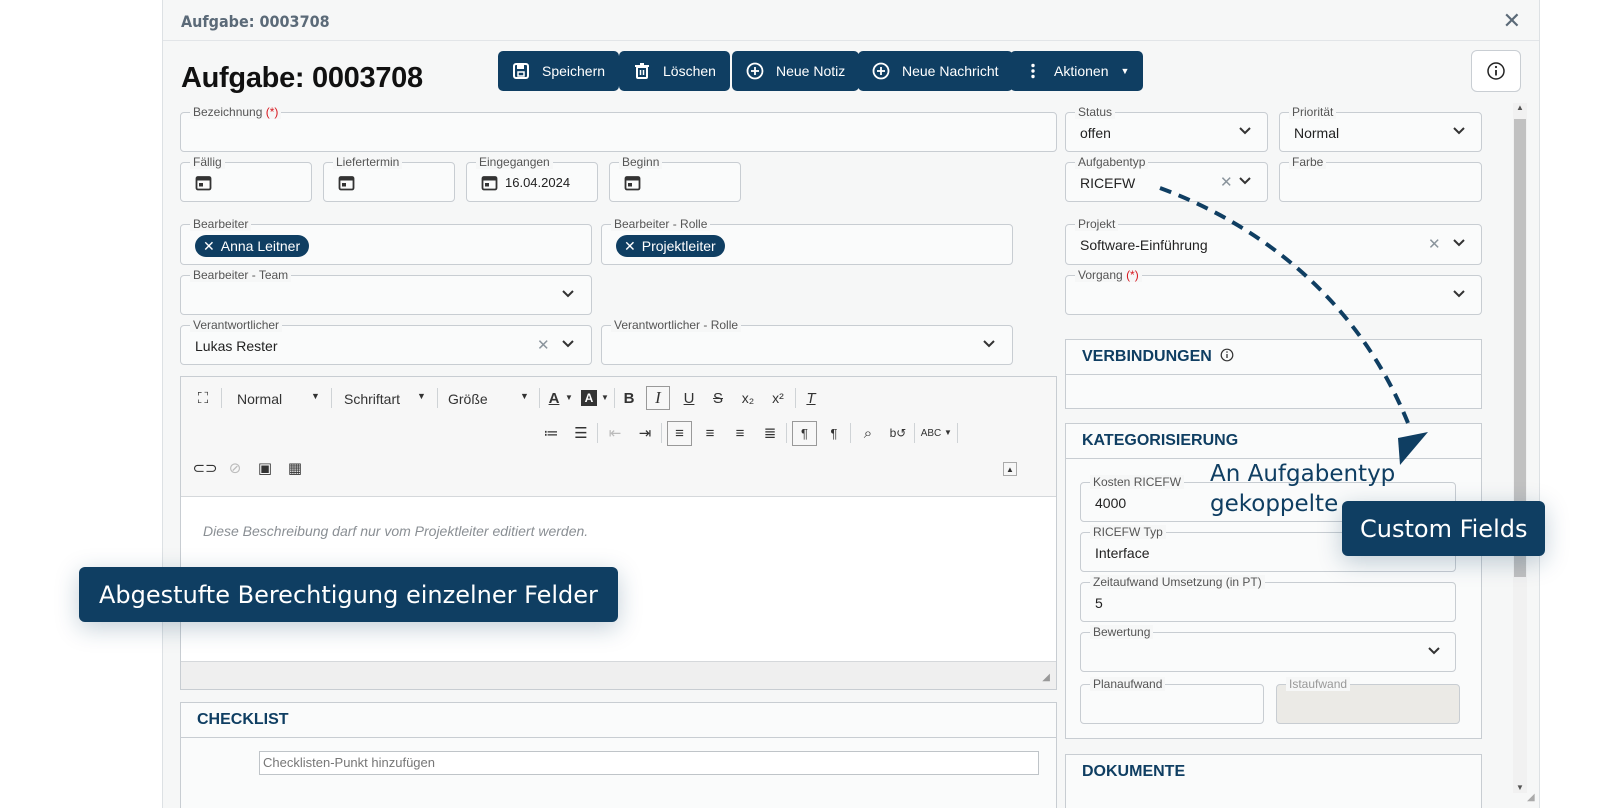 The width and height of the screenshot is (1621, 808). What do you see at coordinates (1444, 528) in the screenshot?
I see `callout-custom-fields: Custom Fields` at bounding box center [1444, 528].